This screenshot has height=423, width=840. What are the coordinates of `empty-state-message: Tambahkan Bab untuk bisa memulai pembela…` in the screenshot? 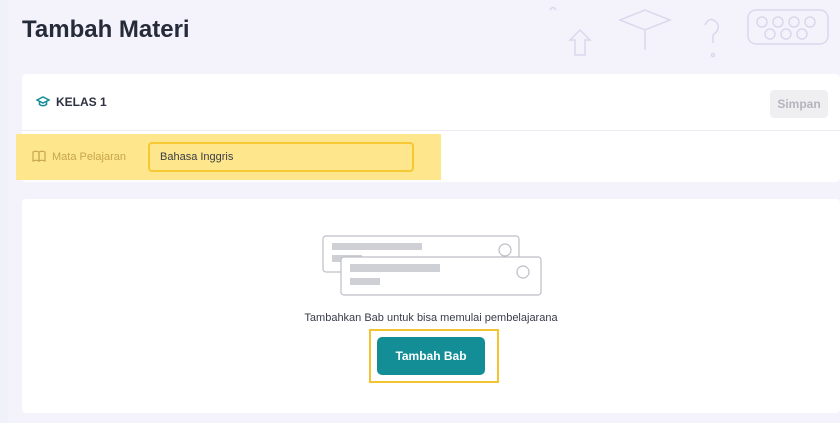 It's located at (431, 318).